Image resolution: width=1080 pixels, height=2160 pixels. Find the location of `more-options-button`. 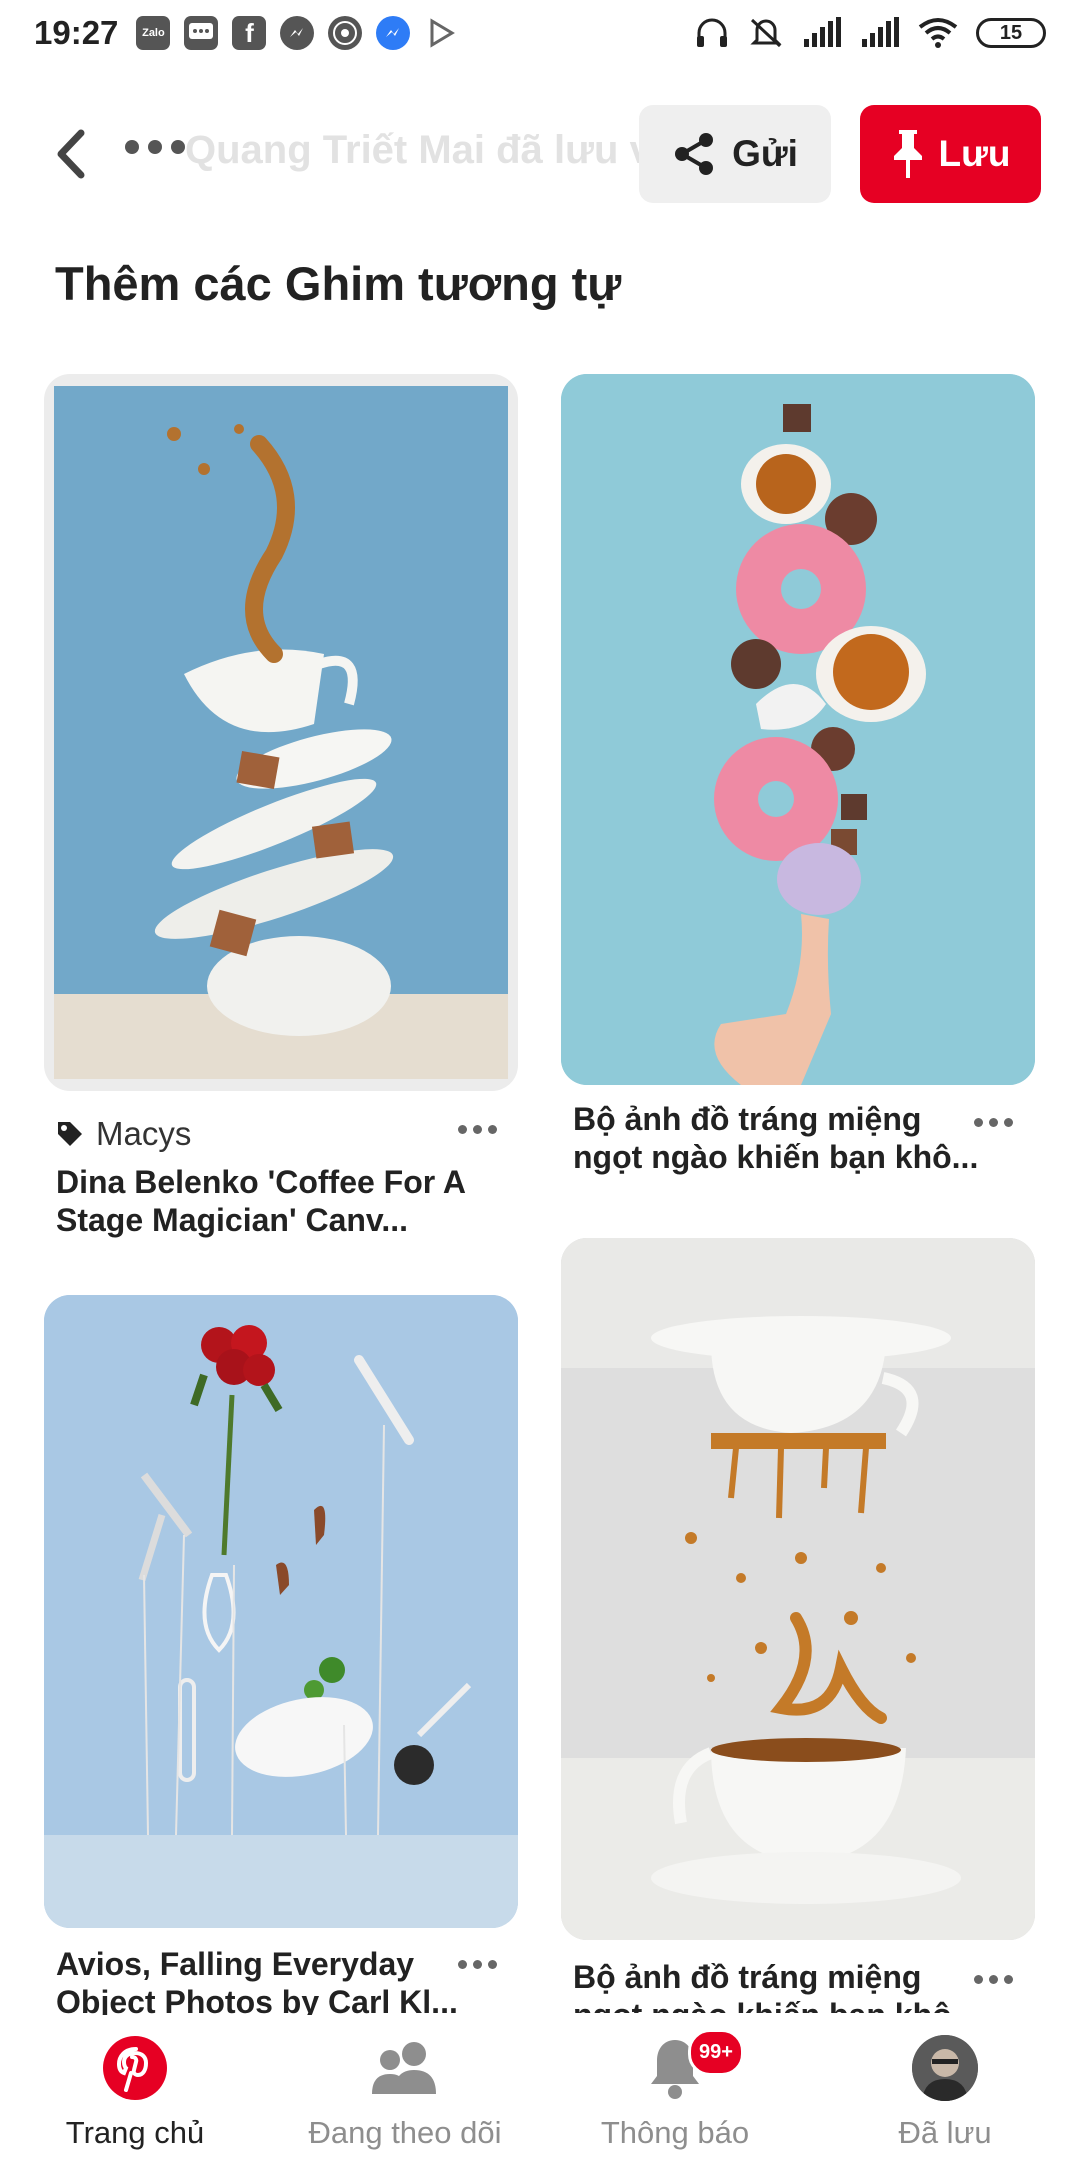

more-options-button is located at coordinates (155, 147).